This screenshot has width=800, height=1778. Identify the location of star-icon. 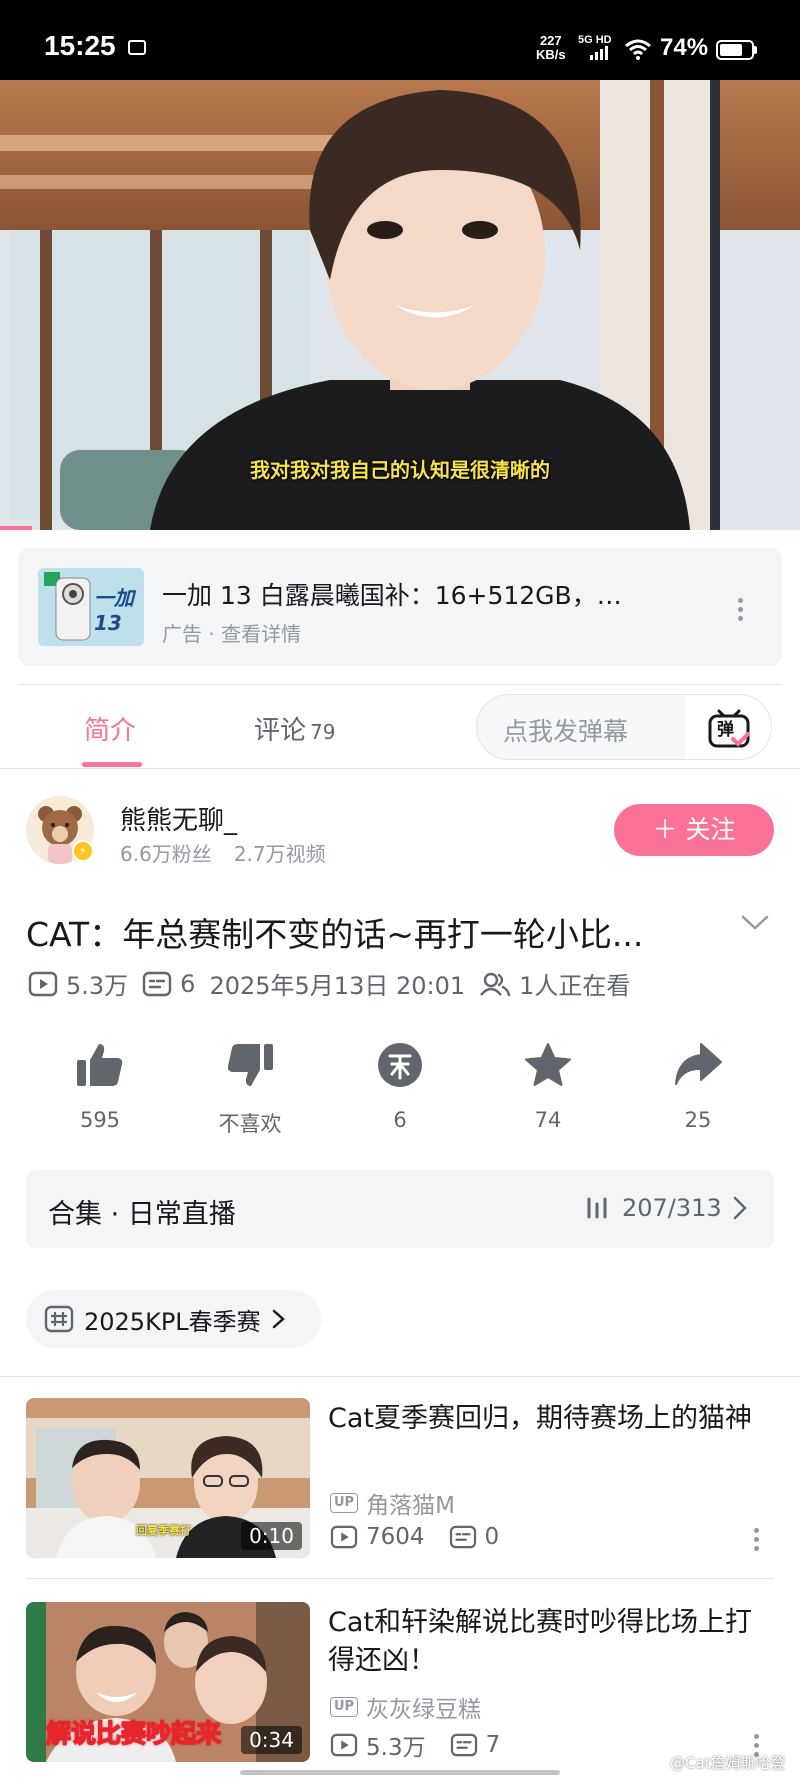
(548, 1064).